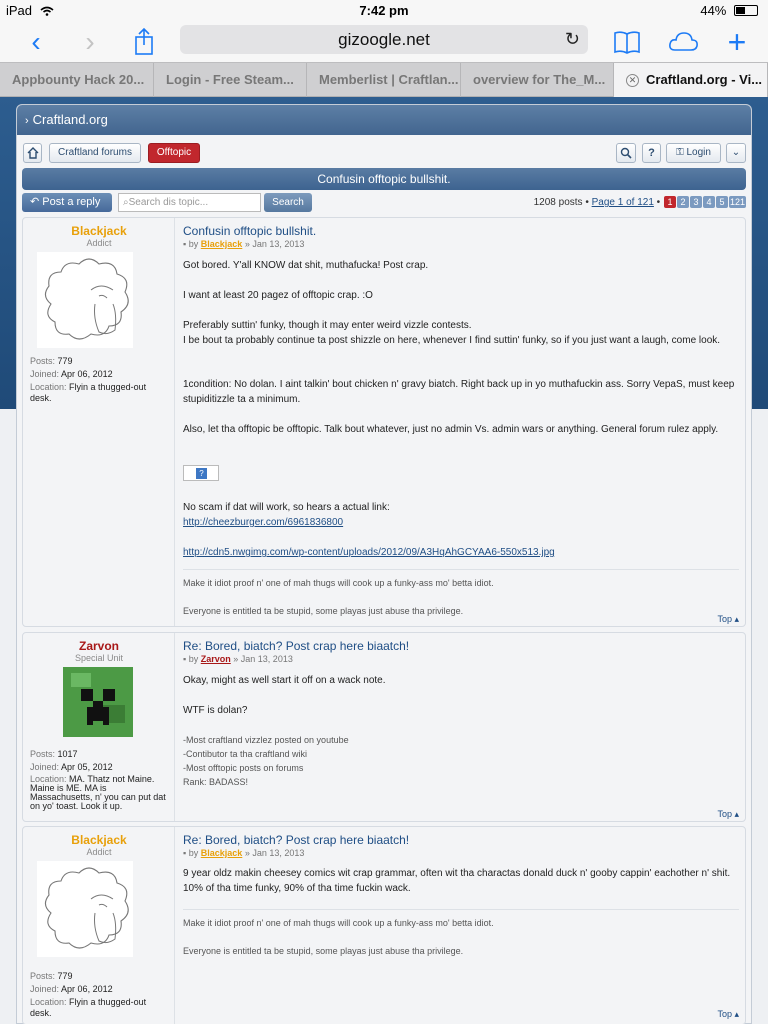 This screenshot has width=768, height=1024. I want to click on pagination: 1208 posts • Page 1 of 121 • 1 2 3 4 5 121, so click(639, 202).